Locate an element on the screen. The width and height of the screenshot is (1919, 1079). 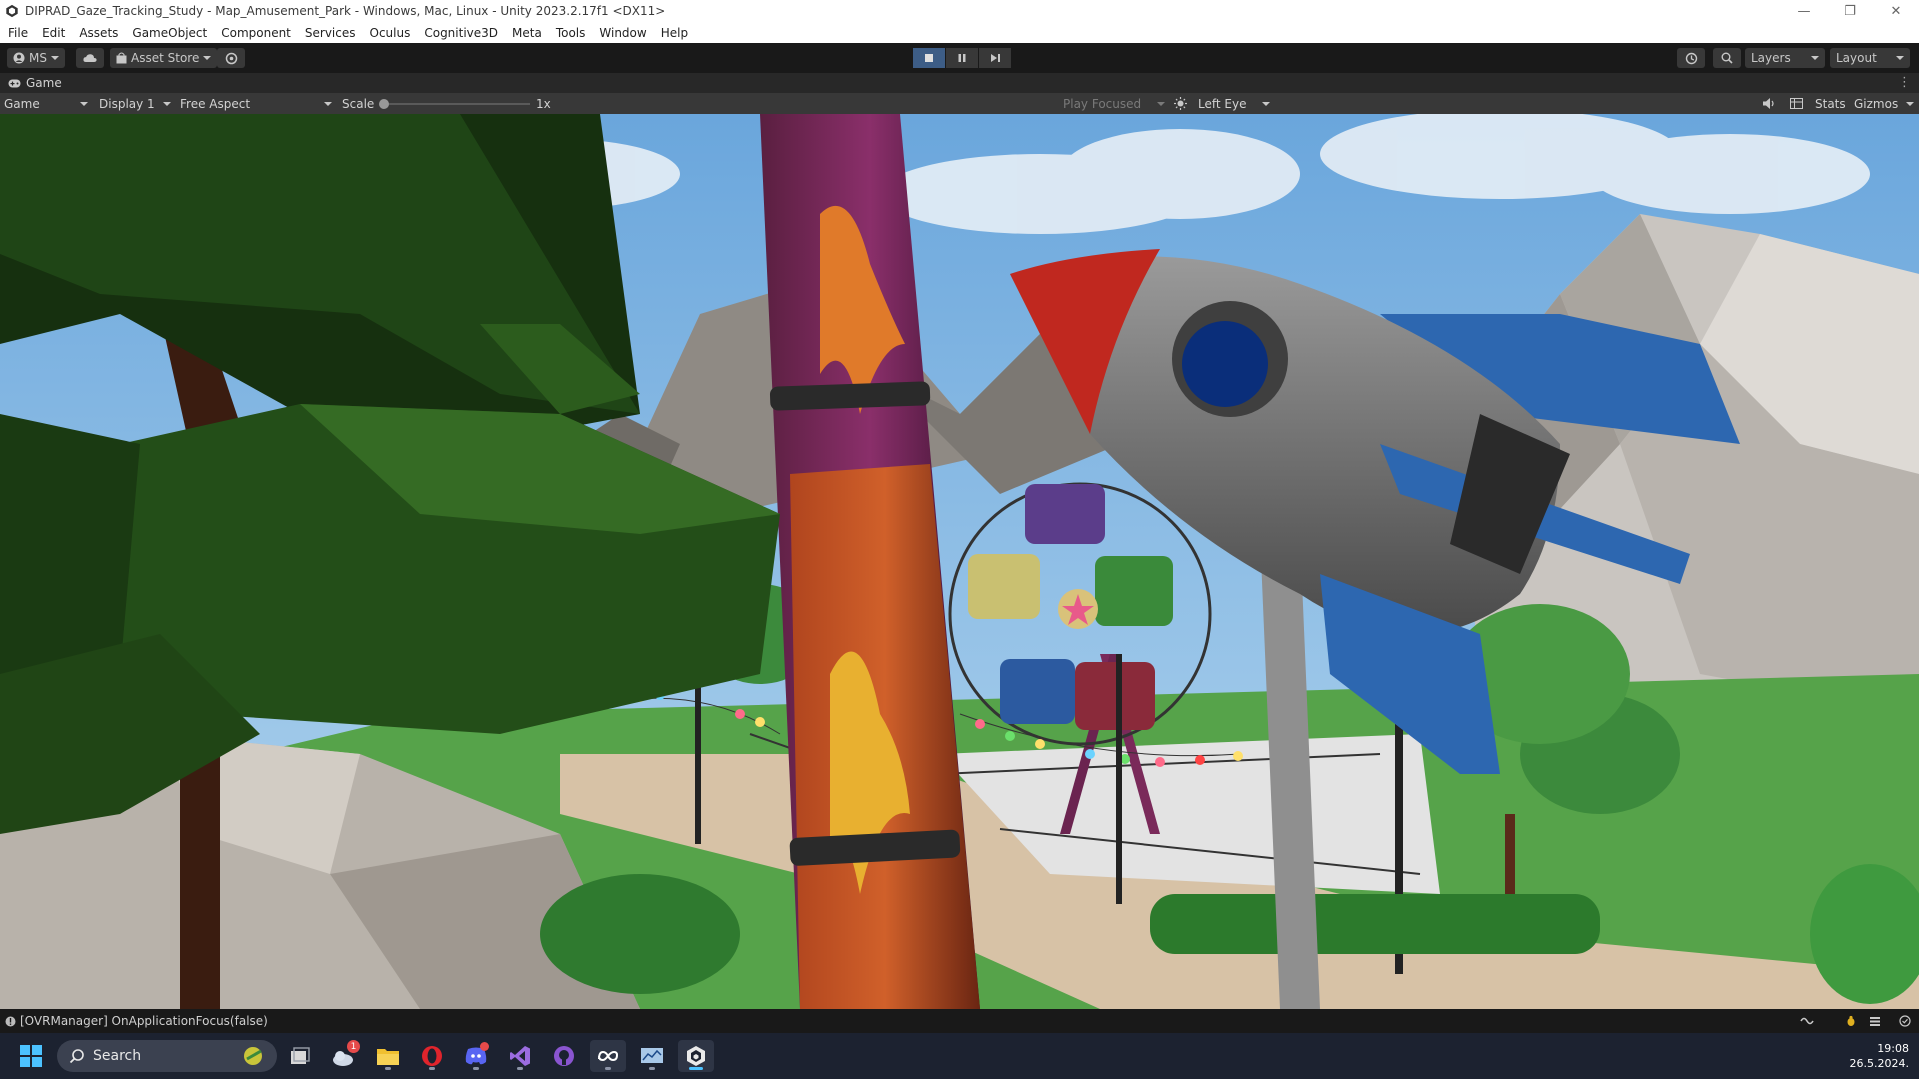
taskbar-visual-studio is located at coordinates (520, 1056).